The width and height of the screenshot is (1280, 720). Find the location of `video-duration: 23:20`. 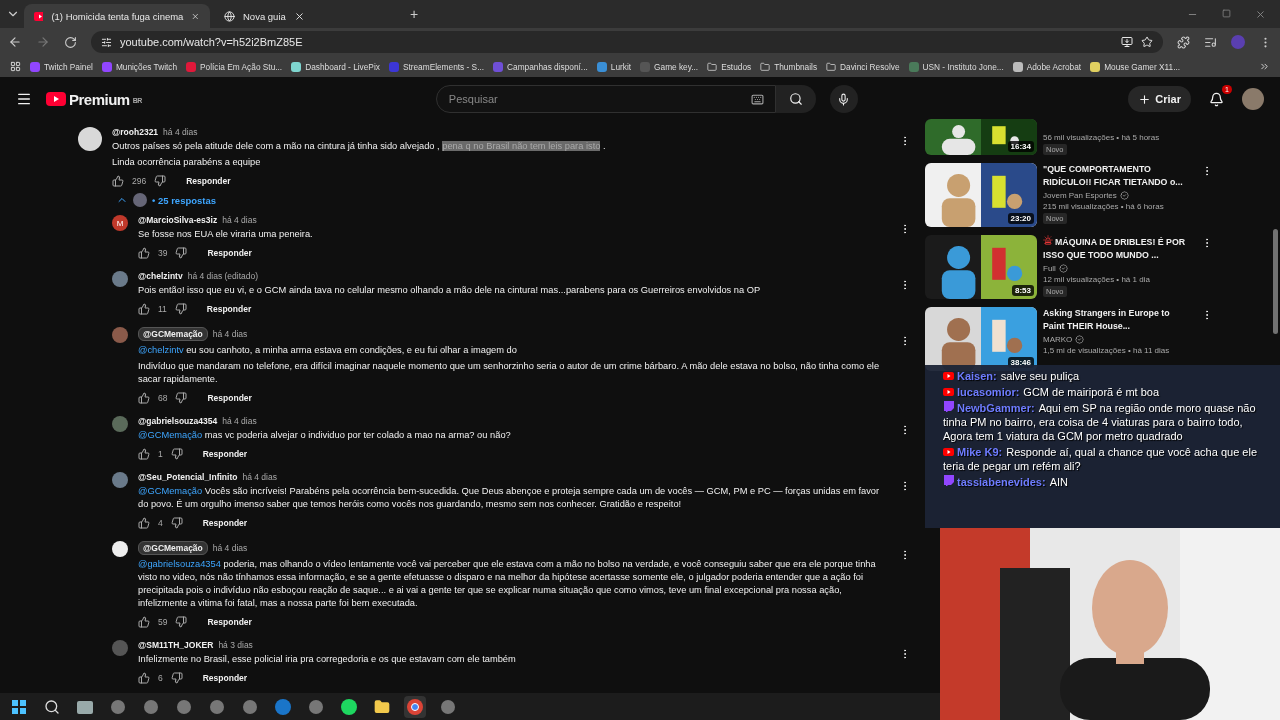

video-duration: 23:20 is located at coordinates (1020, 218).